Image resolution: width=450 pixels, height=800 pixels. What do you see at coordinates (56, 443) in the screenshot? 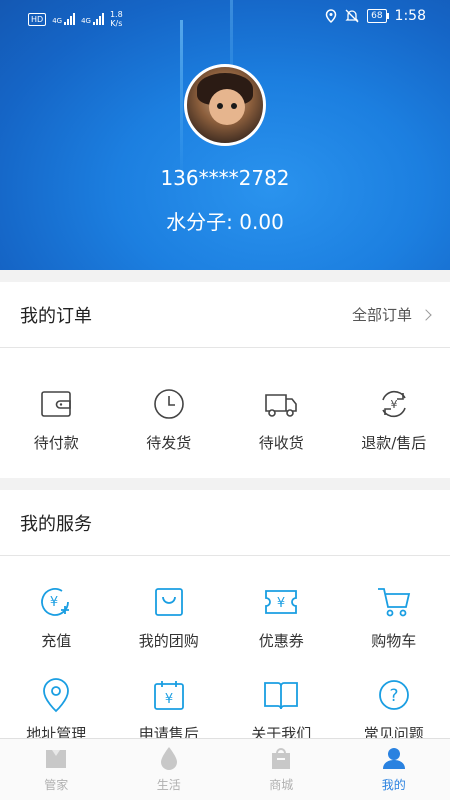
I see `order-status-label: 待付款` at bounding box center [56, 443].